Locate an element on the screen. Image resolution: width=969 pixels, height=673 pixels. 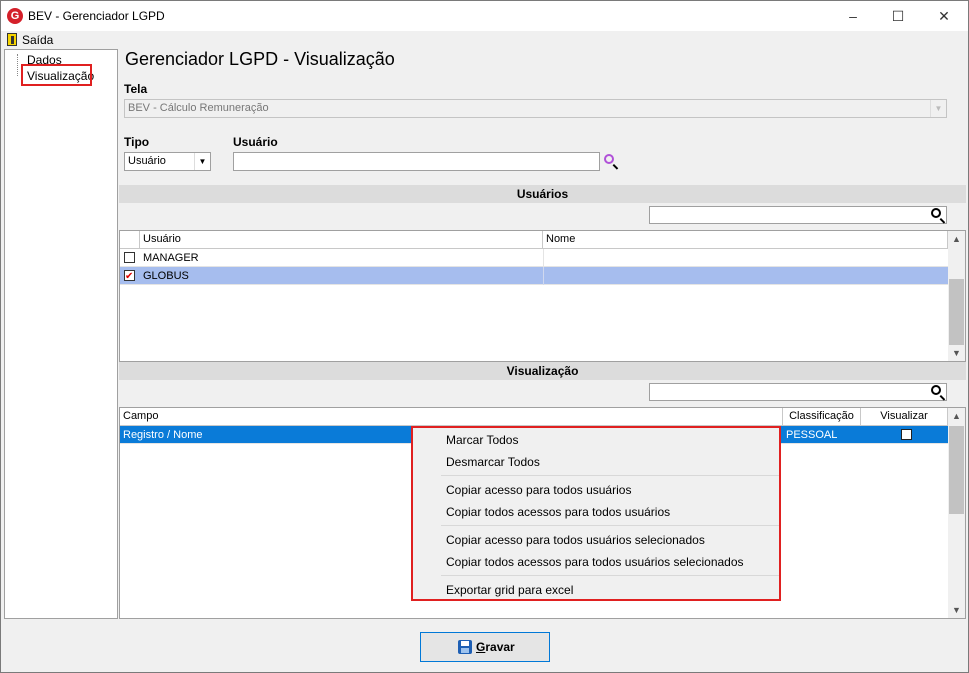
maximize-button: ☐ is located at coordinates (898, 16).